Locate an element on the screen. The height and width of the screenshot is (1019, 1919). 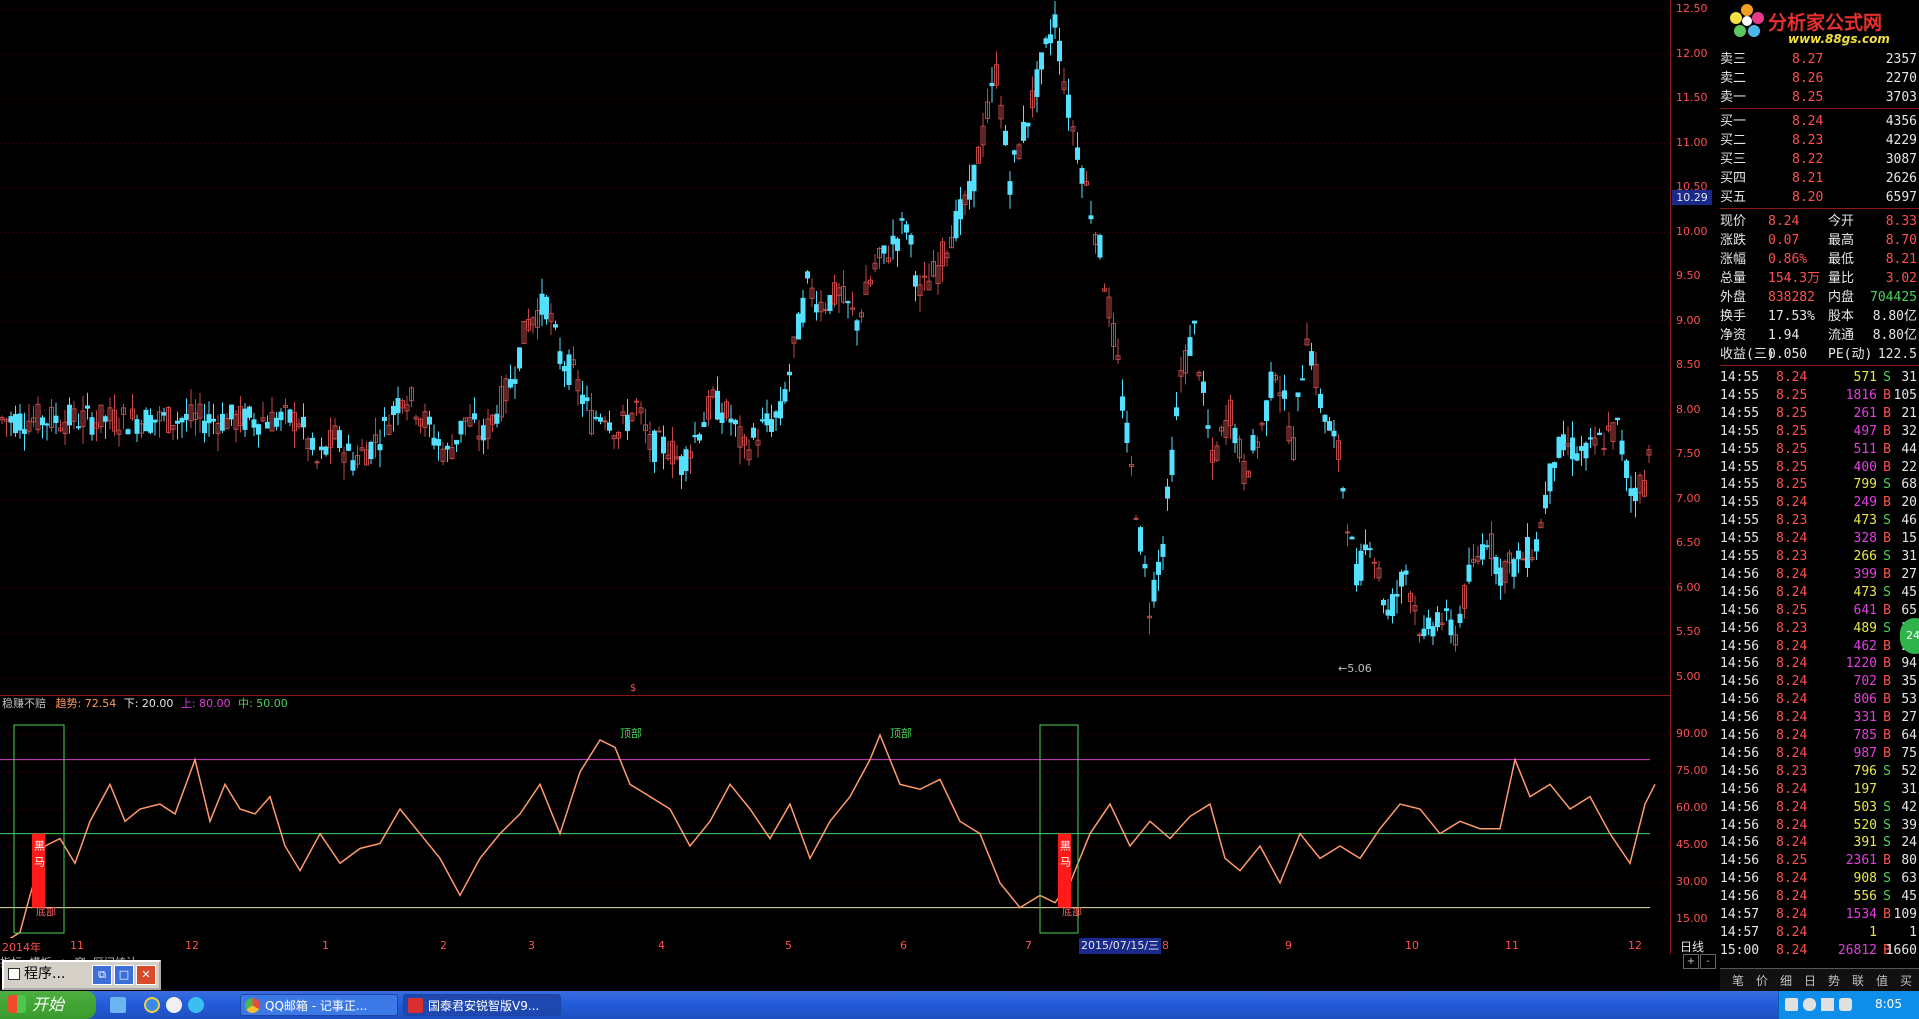
maximize-button: □ is located at coordinates (124, 975).